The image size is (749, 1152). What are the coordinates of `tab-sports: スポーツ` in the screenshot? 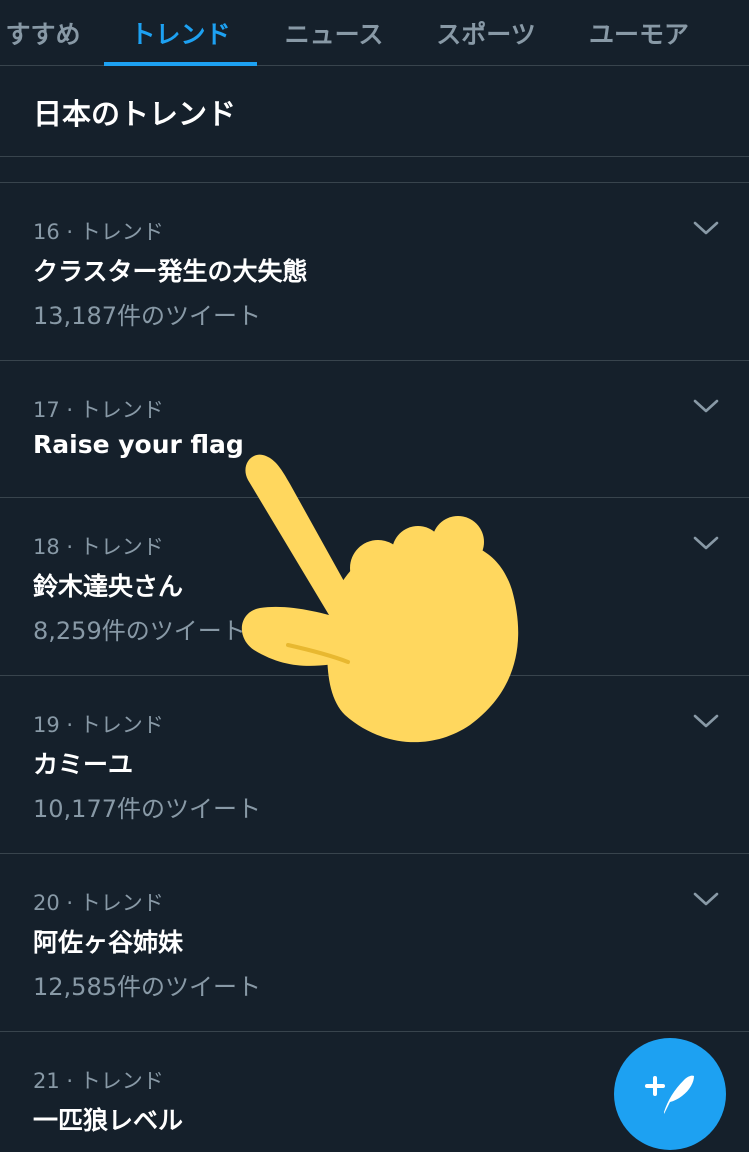 It's located at (486, 33).